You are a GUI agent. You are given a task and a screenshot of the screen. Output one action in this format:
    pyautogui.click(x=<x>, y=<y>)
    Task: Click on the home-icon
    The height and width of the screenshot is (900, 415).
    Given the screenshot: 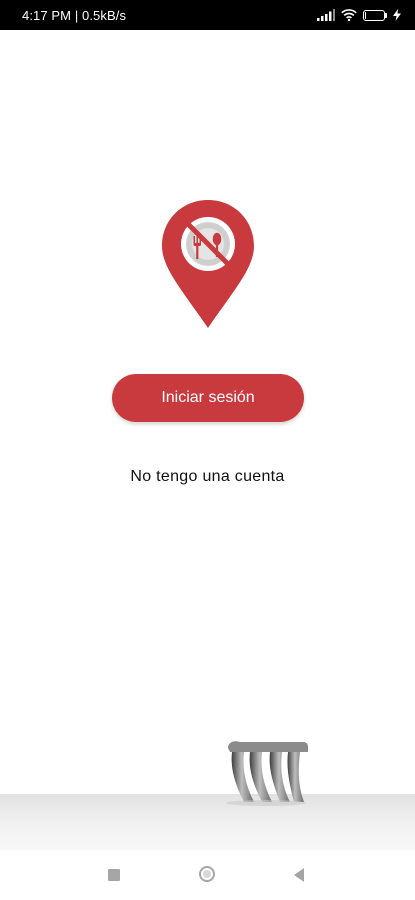 What is the action you would take?
    pyautogui.click(x=207, y=874)
    